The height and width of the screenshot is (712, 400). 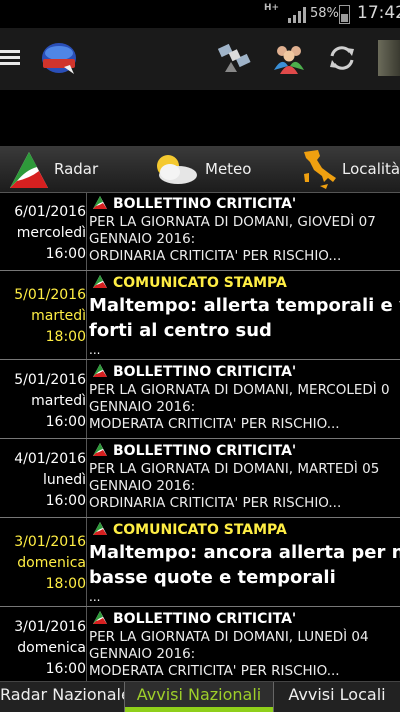 I want to click on tab-avvisi-locali: Avvisi Locali, so click(x=337, y=697).